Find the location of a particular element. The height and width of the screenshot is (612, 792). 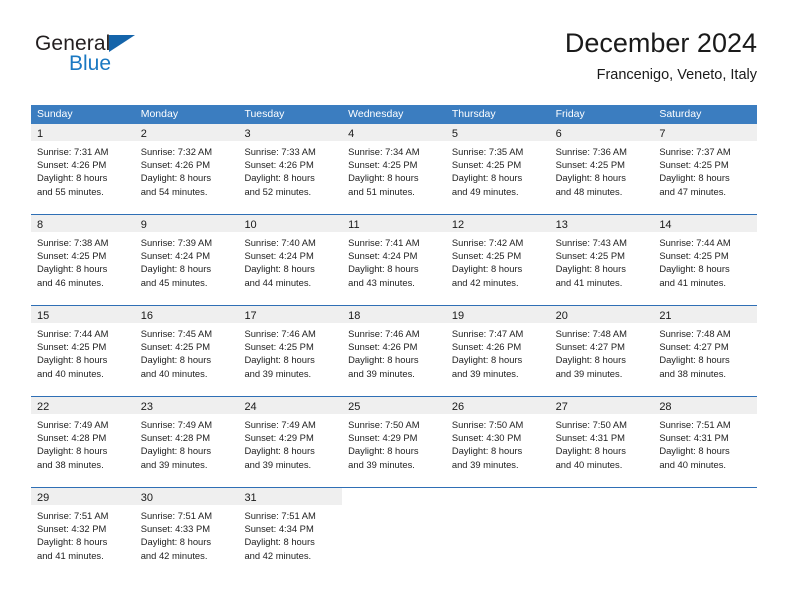

calendar-day-cell-empty is located at coordinates (394, 533).